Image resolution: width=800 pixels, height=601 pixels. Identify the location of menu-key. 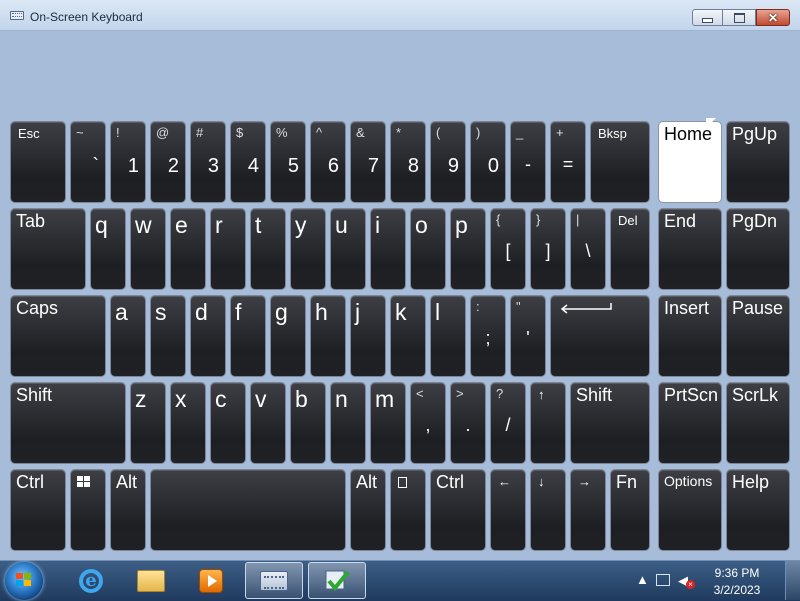
(408, 510).